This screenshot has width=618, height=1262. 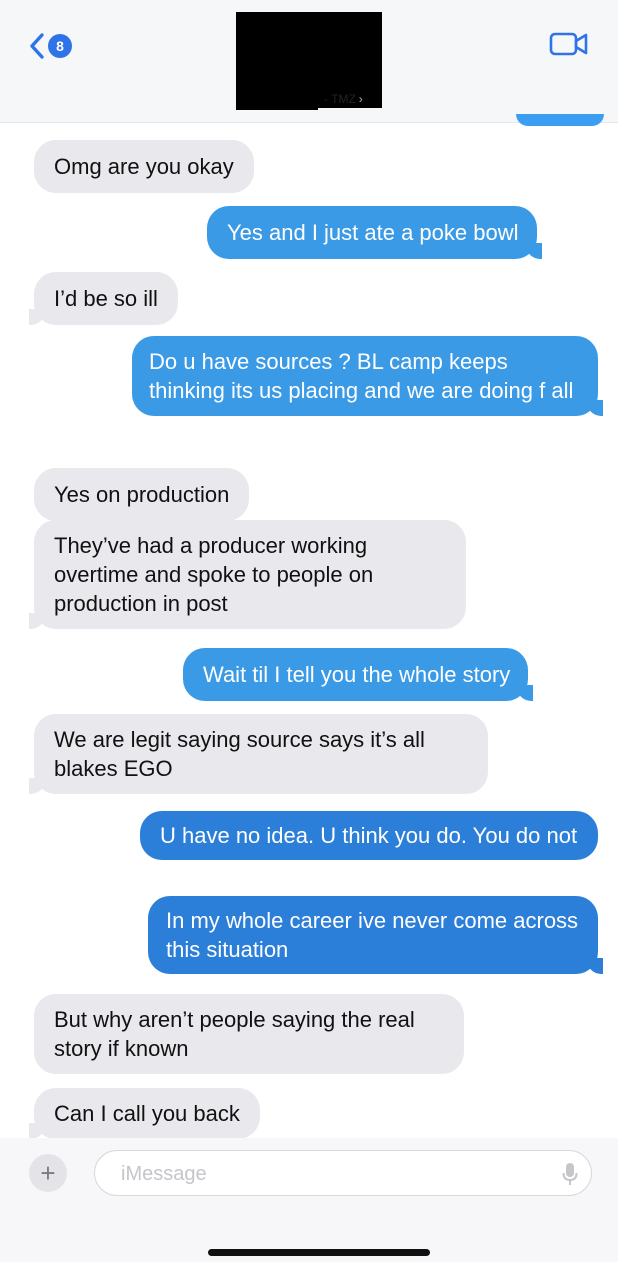 I want to click on outgoing-message: Wait til I tell you the whole story, so click(x=358, y=674).